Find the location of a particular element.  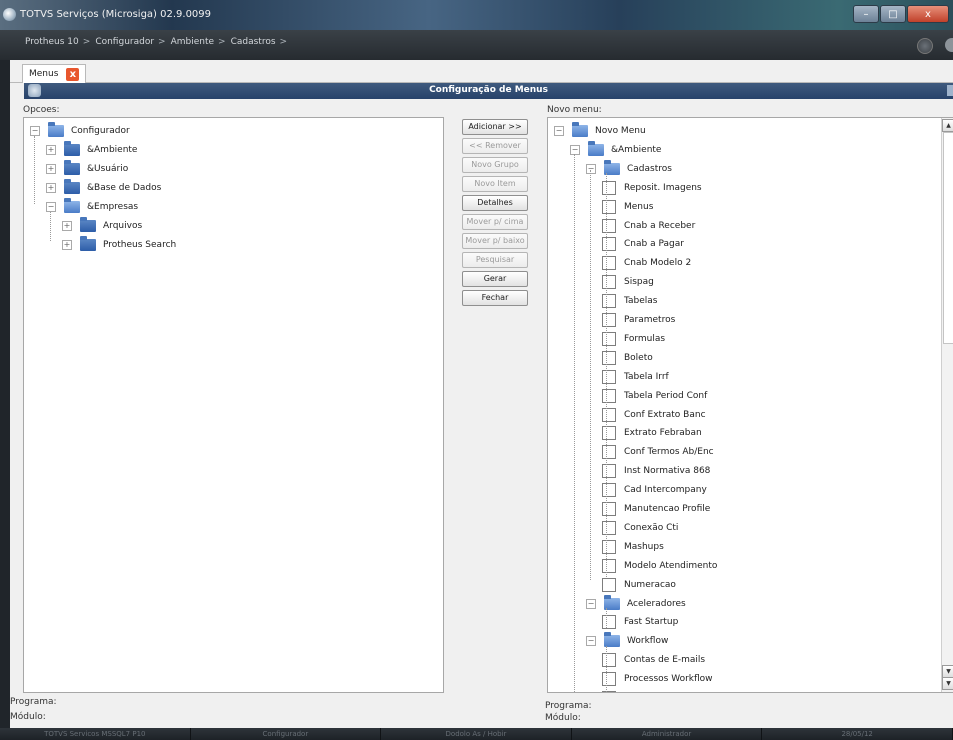

maximize-button: □ is located at coordinates (893, 14).